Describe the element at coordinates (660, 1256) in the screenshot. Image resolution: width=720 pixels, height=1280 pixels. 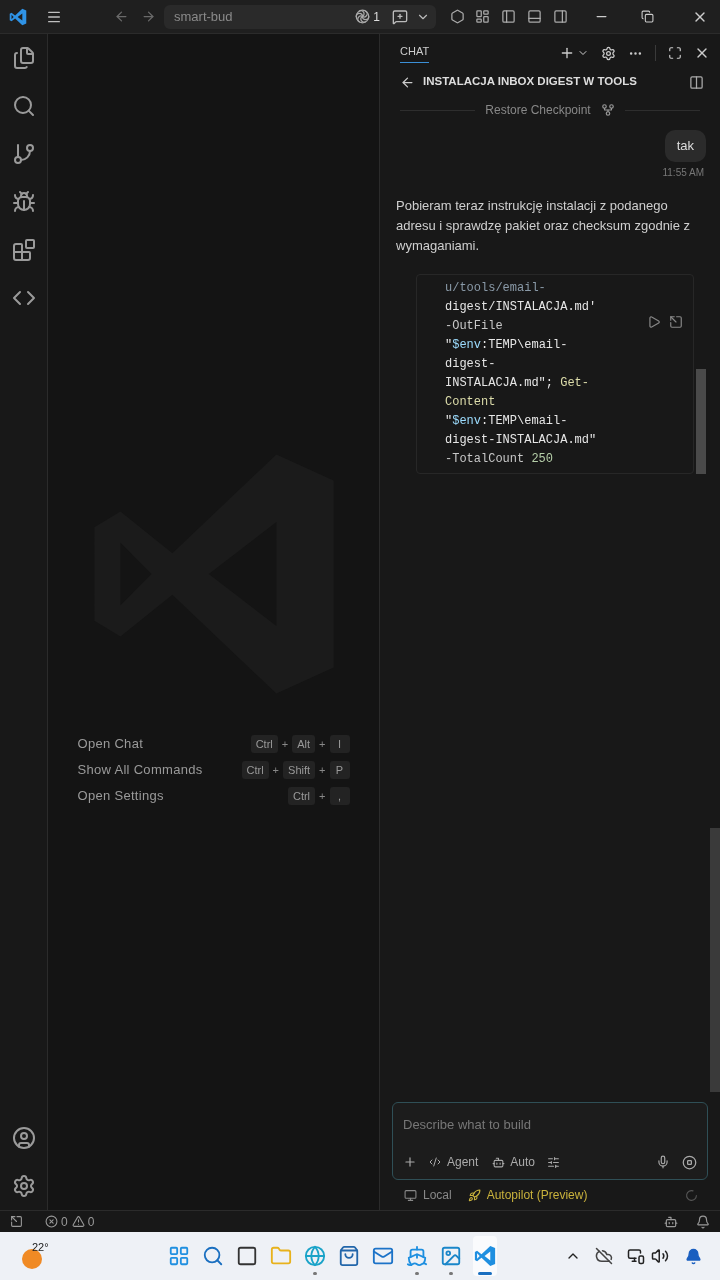
I see `volume-icon` at that location.